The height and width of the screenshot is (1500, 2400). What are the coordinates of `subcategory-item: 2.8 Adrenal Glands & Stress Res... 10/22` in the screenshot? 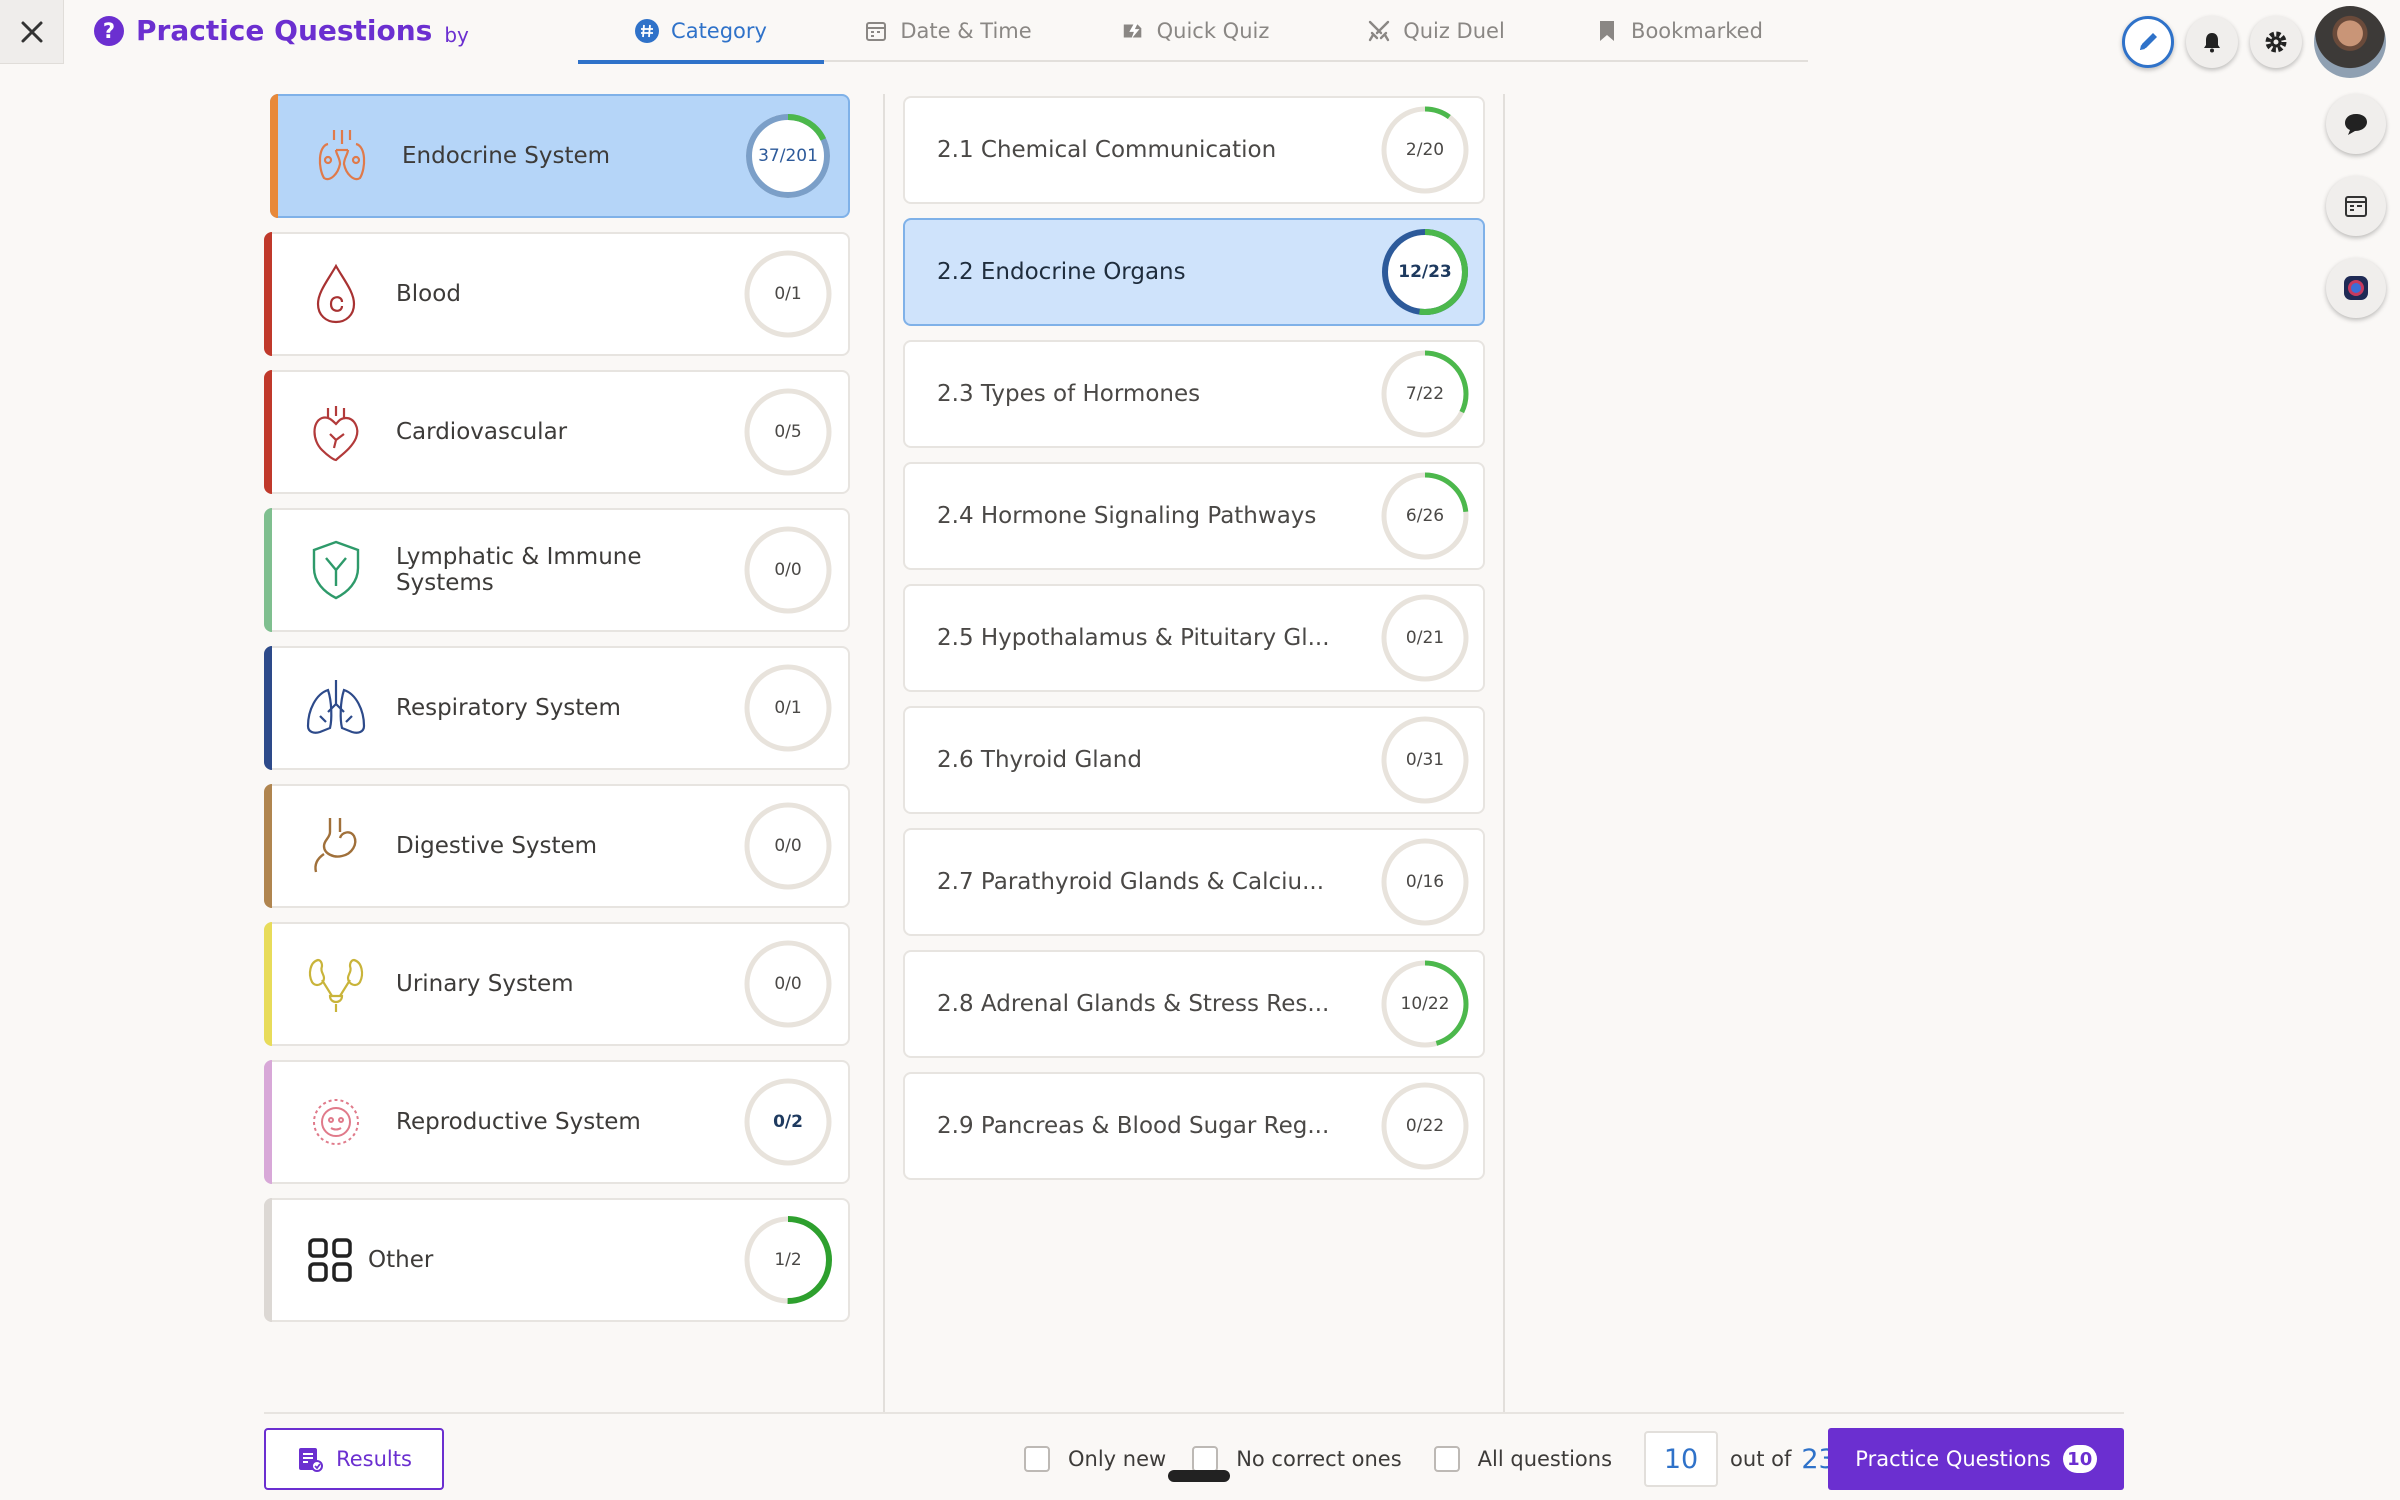 It's located at (1194, 1004).